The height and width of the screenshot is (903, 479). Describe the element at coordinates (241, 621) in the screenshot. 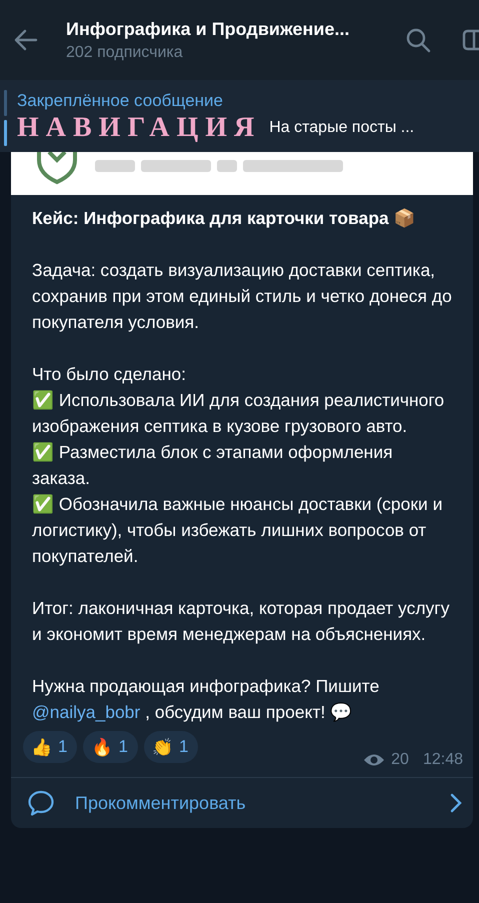

I see `message-text: Итог: лаконичная карточка, которая продает услугу и экономит время менеджерам на объяснениях.` at that location.